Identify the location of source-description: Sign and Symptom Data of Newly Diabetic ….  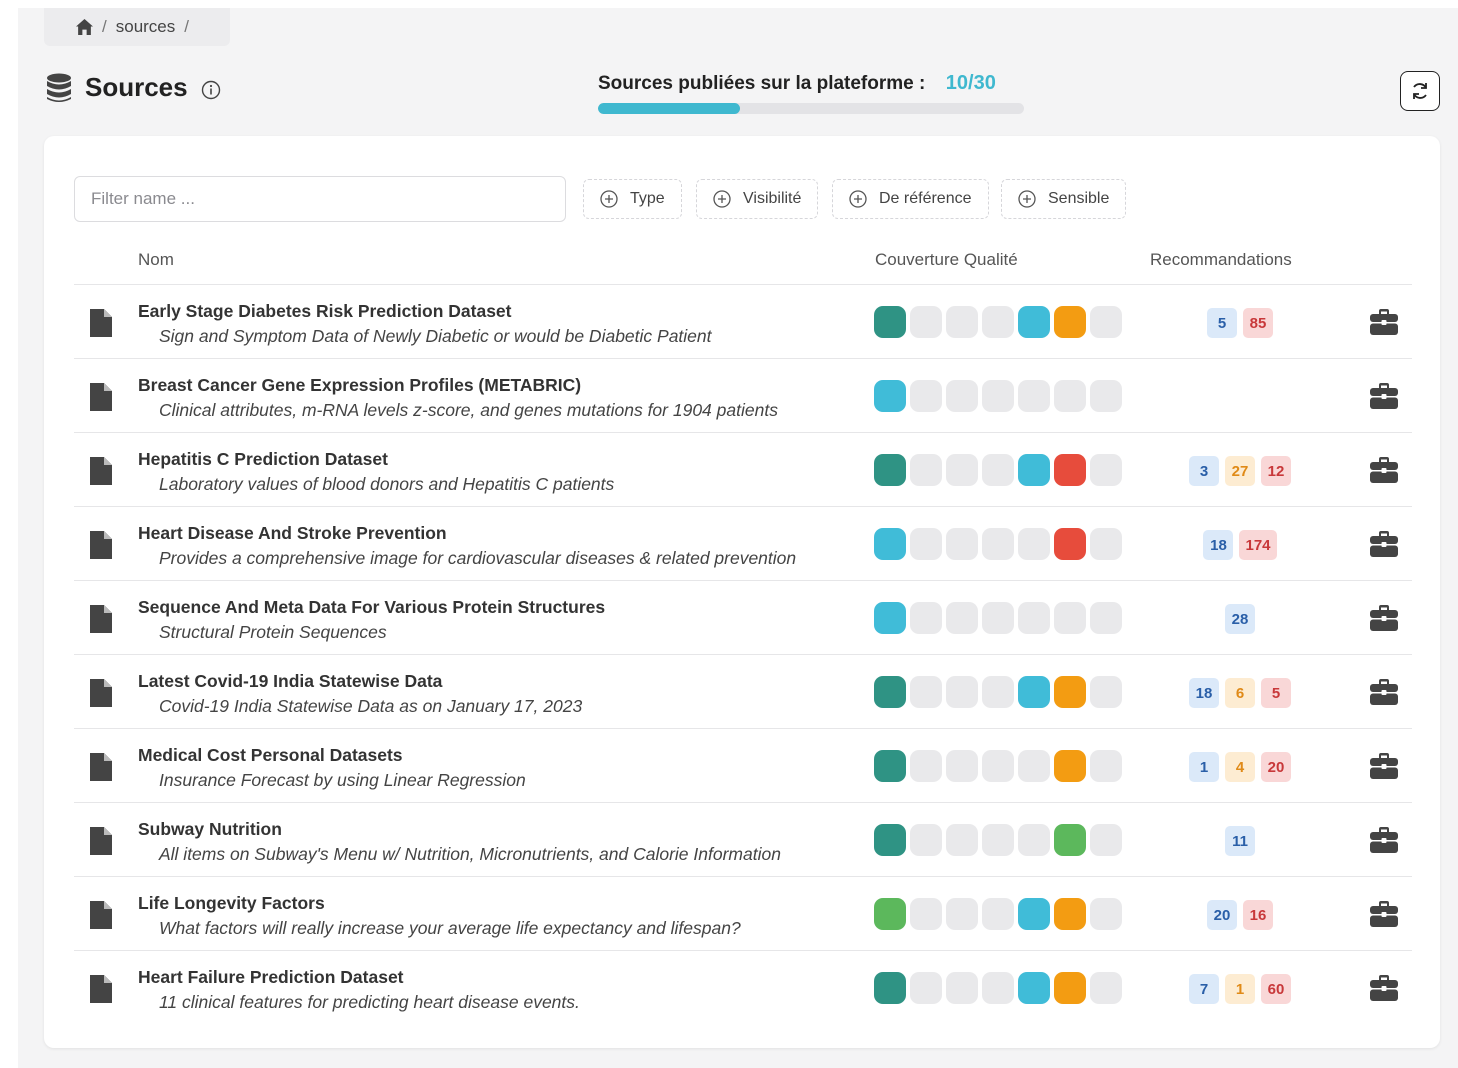
(435, 336).